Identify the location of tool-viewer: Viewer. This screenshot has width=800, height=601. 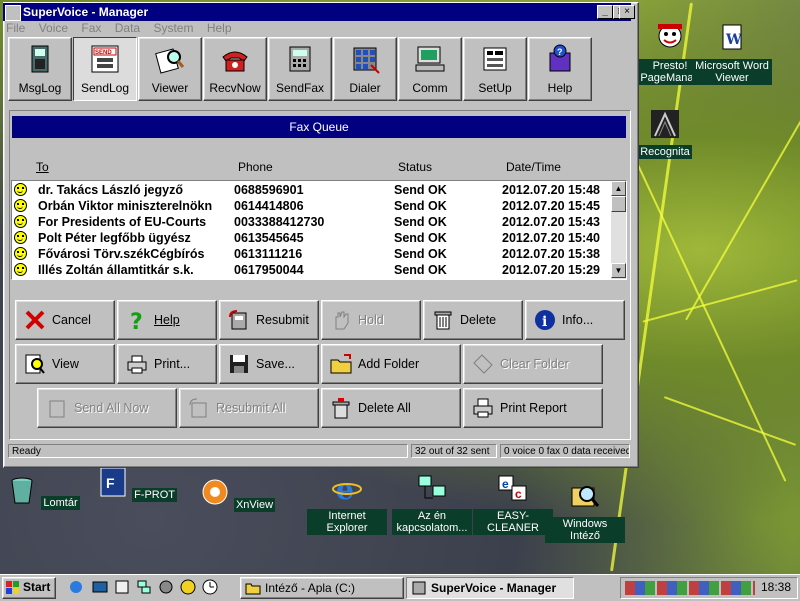
(170, 69).